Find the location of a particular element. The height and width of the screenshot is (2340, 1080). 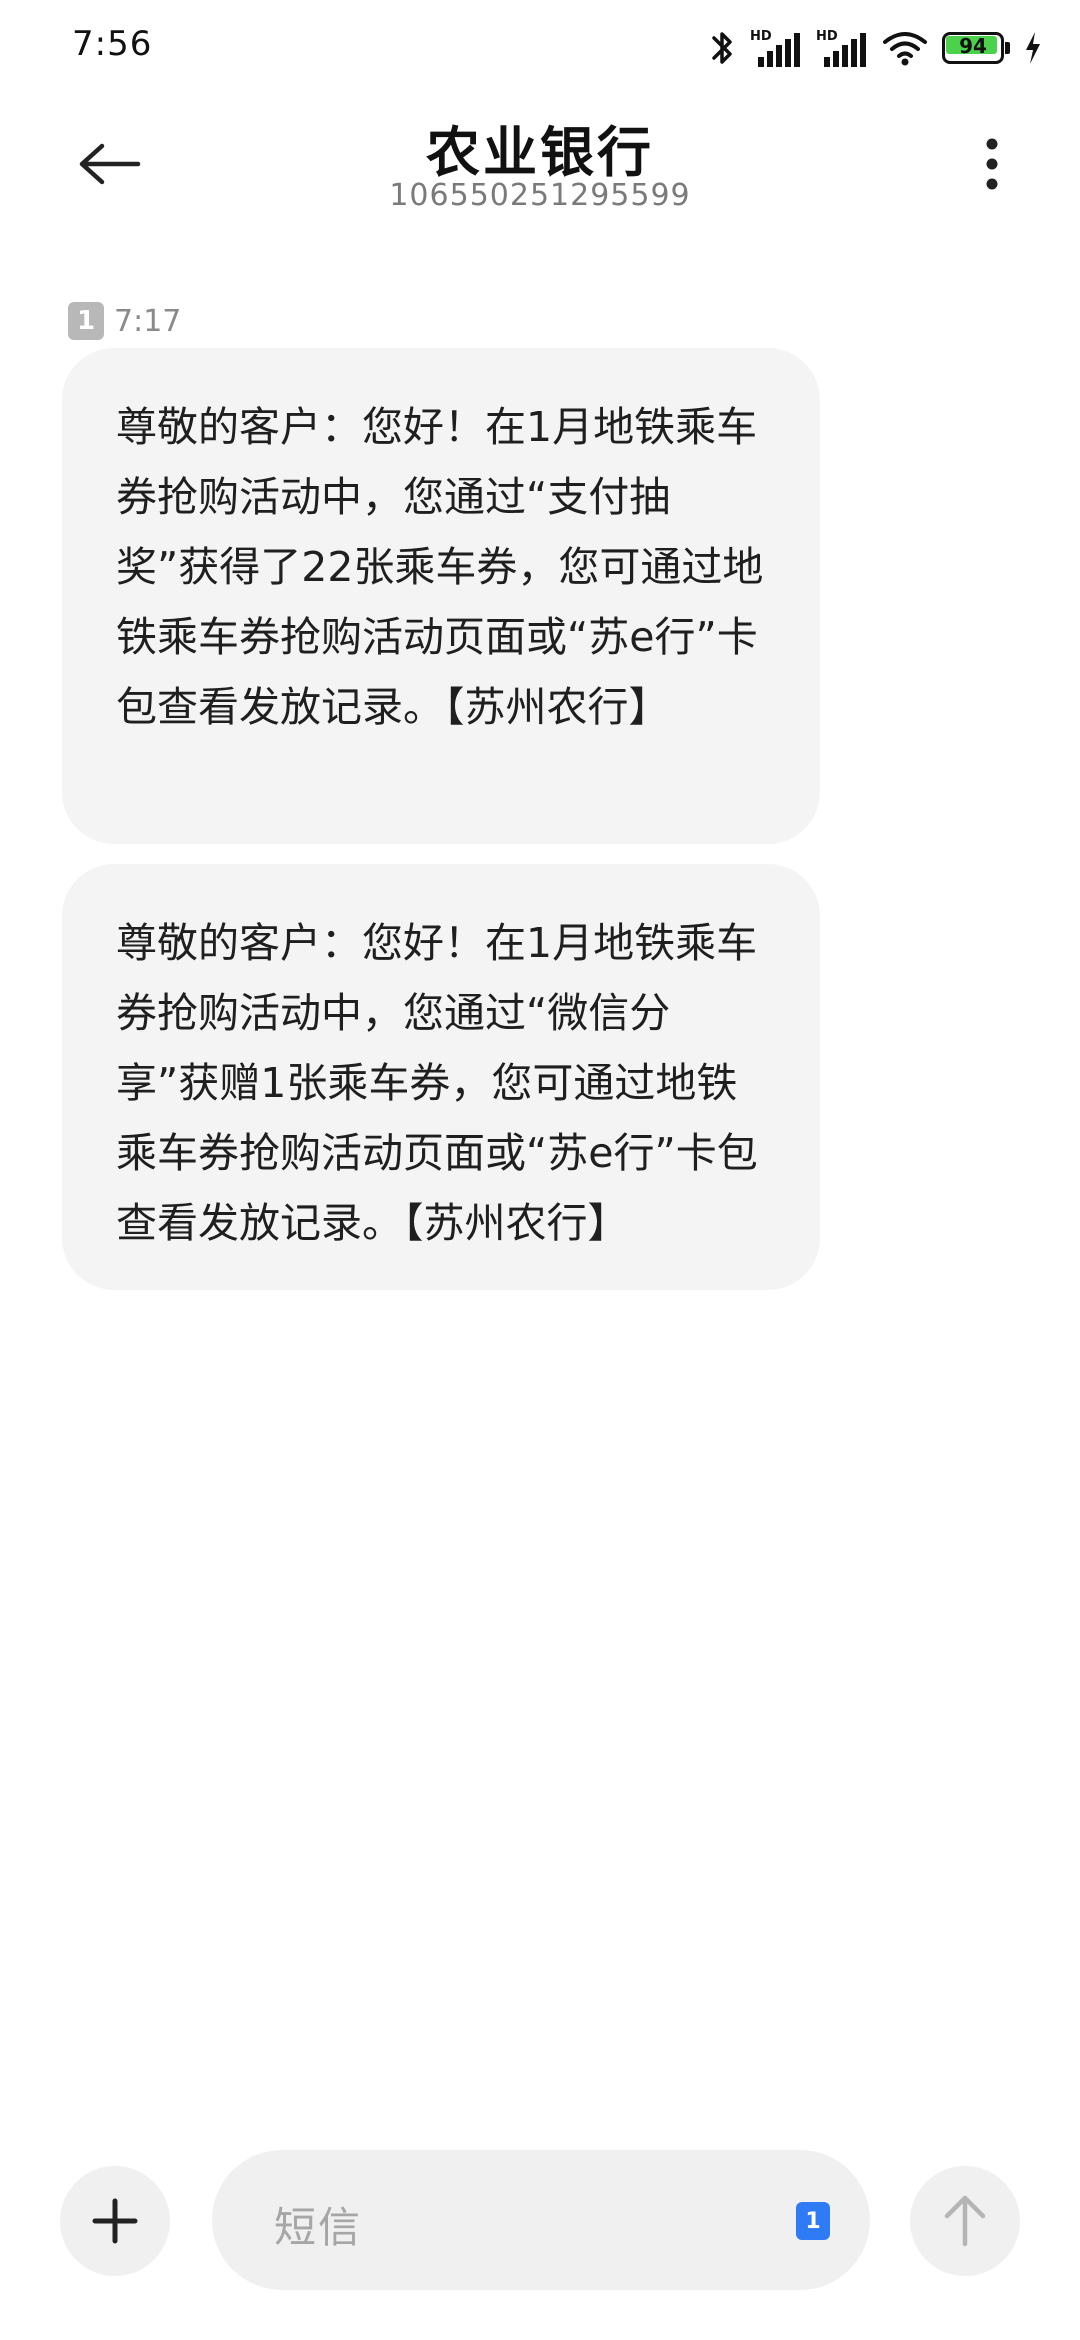

battery-level: 94 is located at coordinates (973, 46).